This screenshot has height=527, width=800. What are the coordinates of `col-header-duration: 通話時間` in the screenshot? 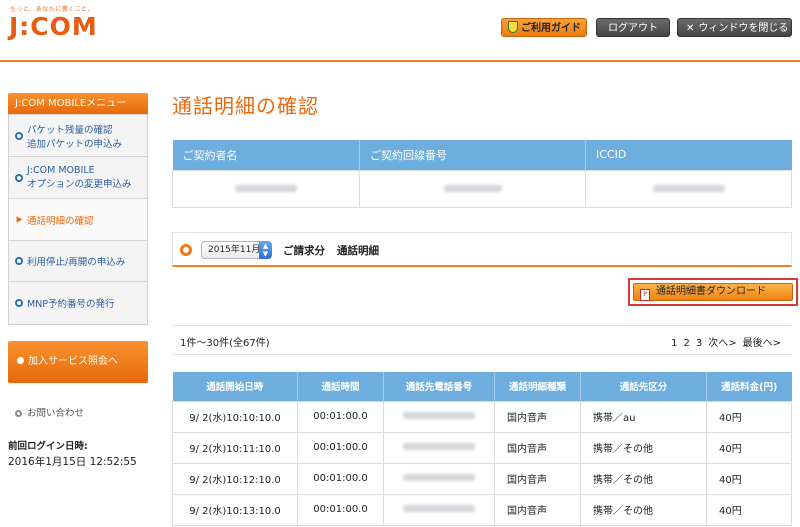 It's located at (340, 386).